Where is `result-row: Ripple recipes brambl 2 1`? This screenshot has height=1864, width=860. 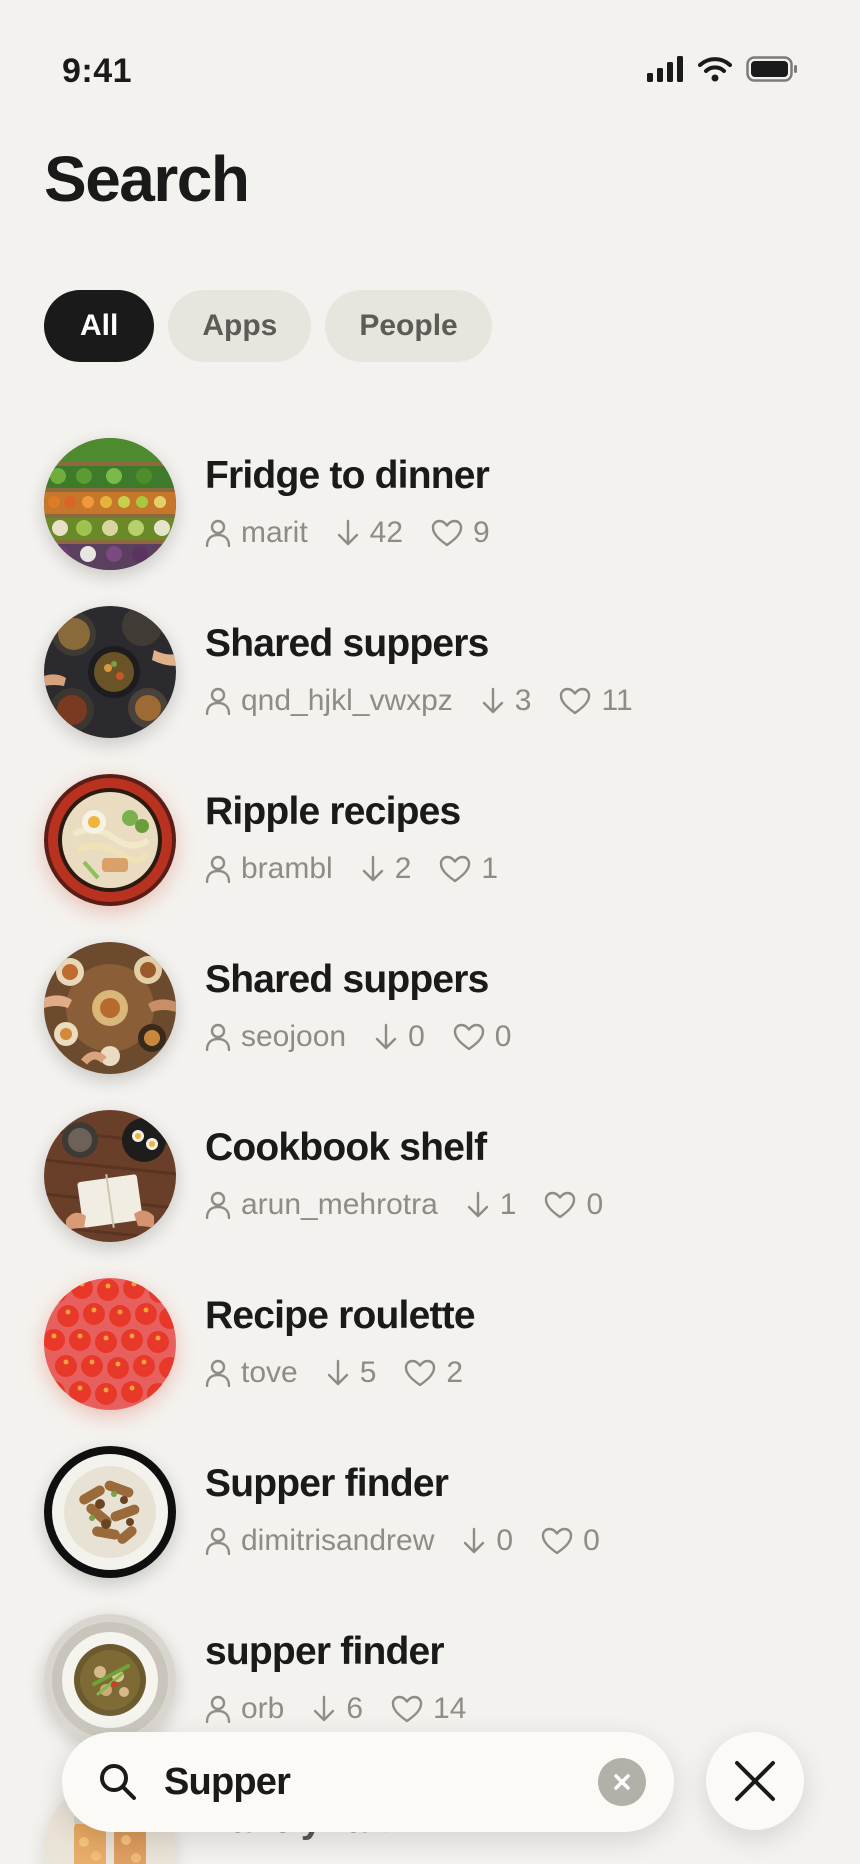 result-row: Ripple recipes brambl 2 1 is located at coordinates (430, 858).